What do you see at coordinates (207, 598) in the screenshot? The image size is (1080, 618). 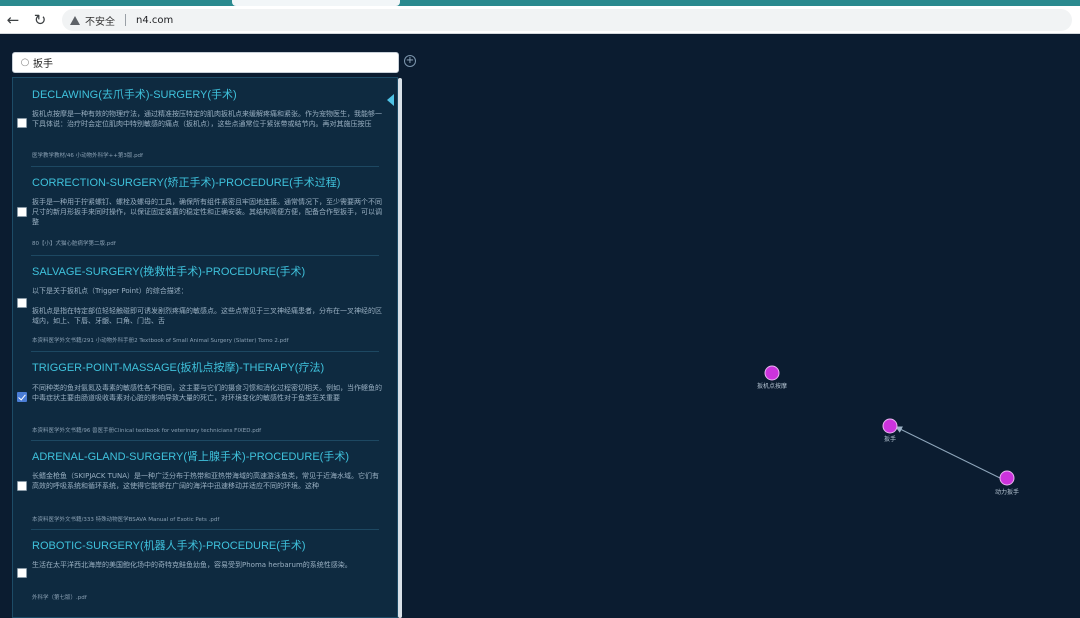 I see `result-source: 外科学（第七版）.pdf` at bounding box center [207, 598].